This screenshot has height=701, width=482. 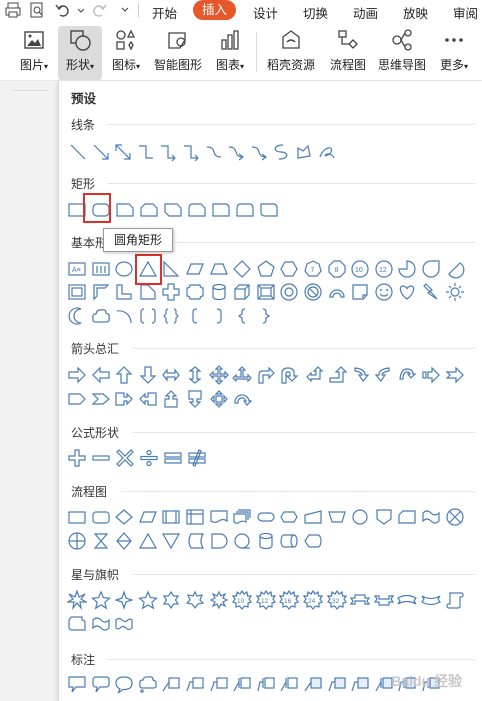 I want to click on shape-fdisk-icon, so click(x=266, y=541).